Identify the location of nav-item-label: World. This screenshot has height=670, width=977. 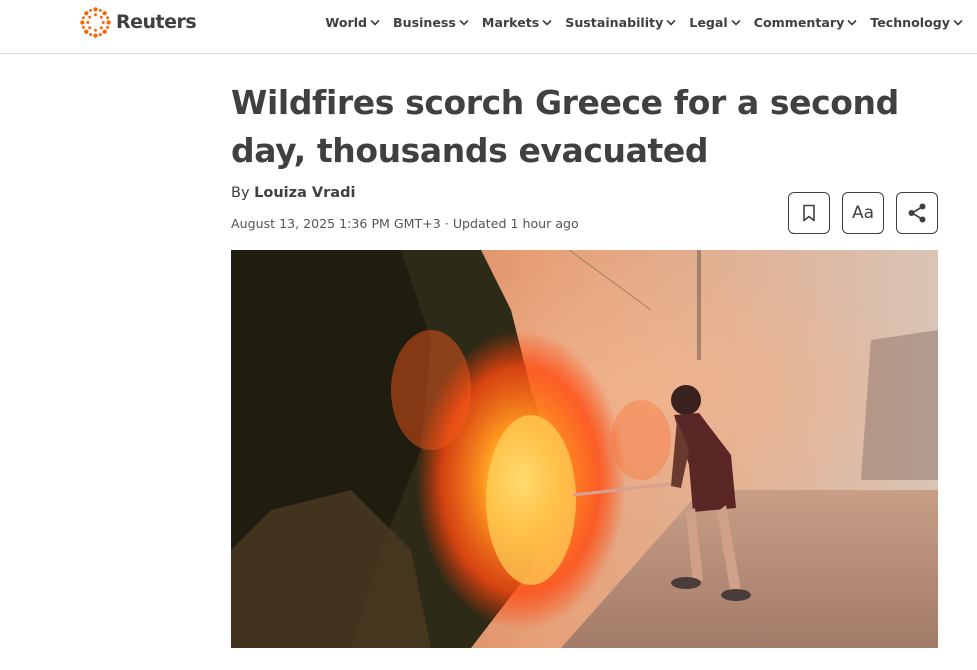
(346, 22).